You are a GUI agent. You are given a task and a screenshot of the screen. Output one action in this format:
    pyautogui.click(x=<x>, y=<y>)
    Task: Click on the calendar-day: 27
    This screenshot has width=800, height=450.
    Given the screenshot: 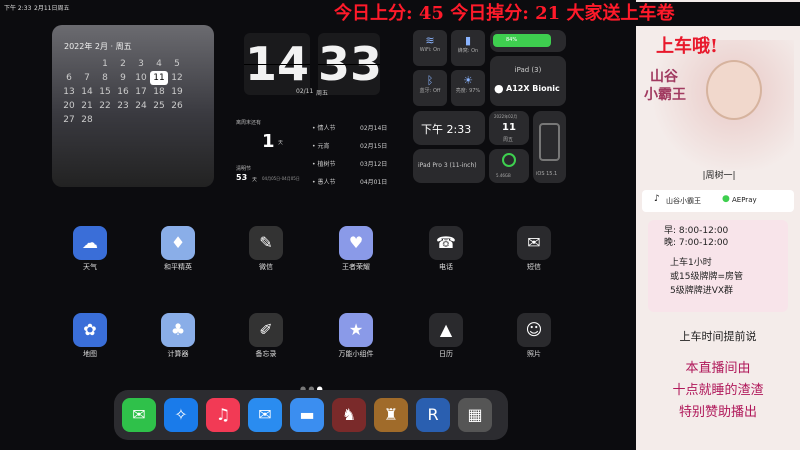 What is the action you would take?
    pyautogui.click(x=69, y=120)
    